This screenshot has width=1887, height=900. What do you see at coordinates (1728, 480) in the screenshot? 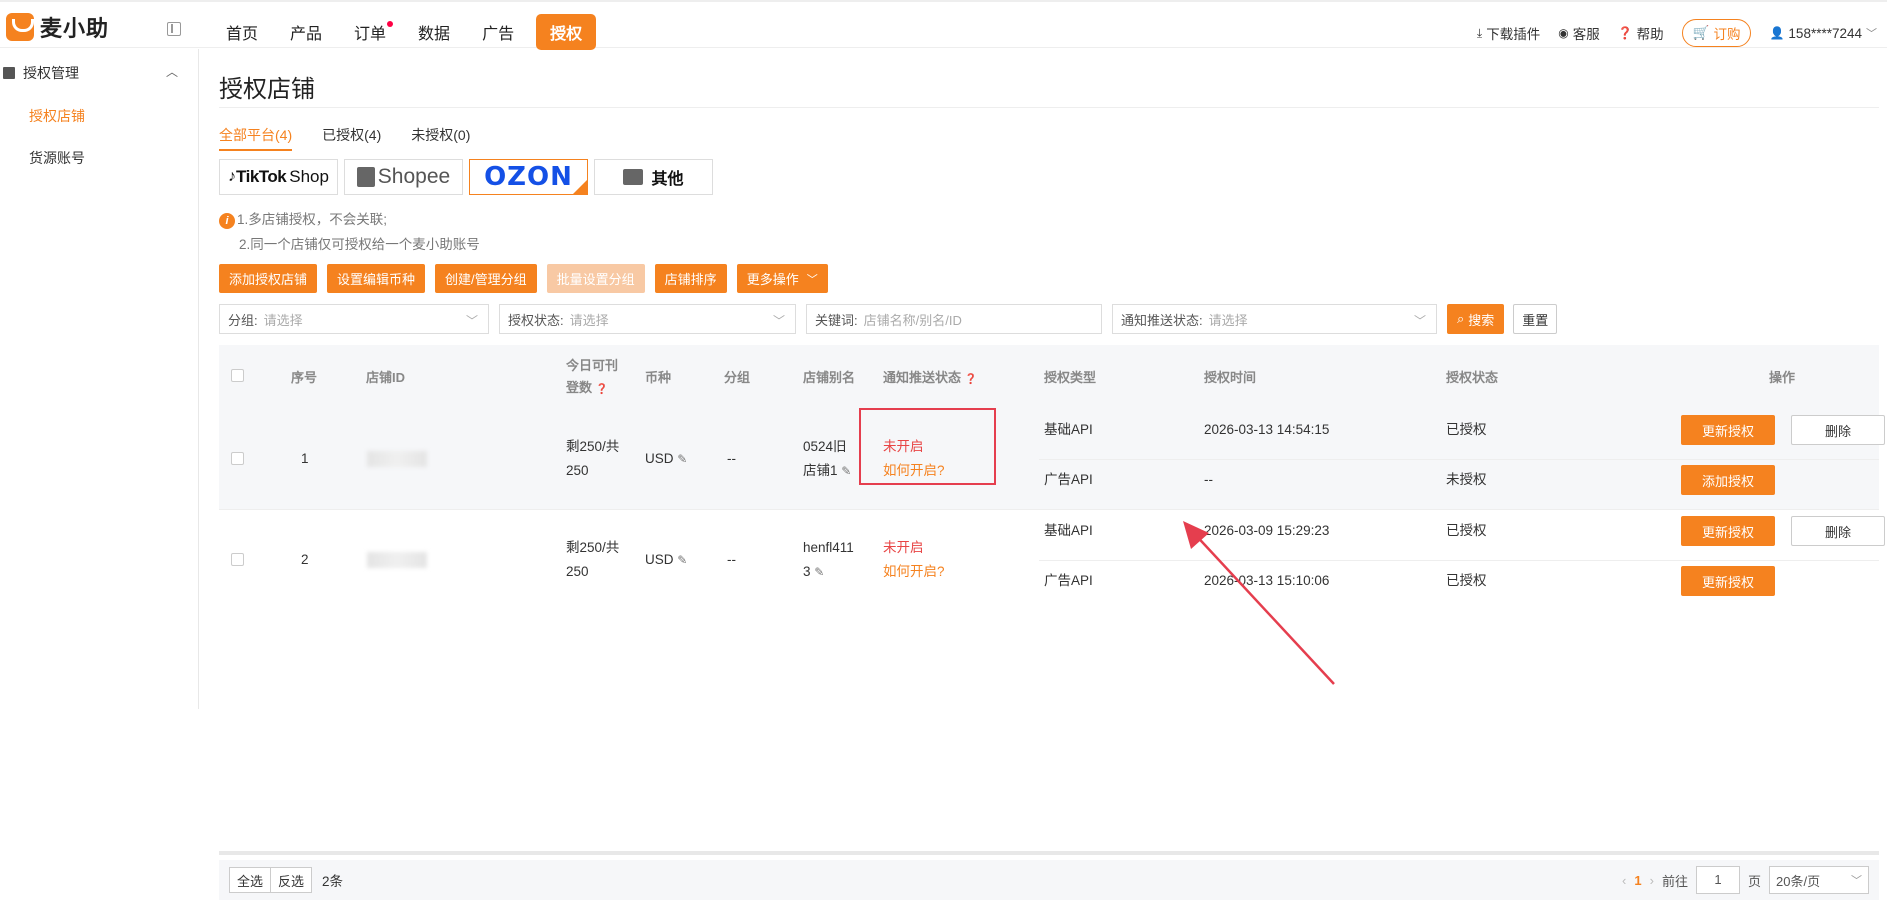
I see `add-auth-button: 添加授权` at bounding box center [1728, 480].